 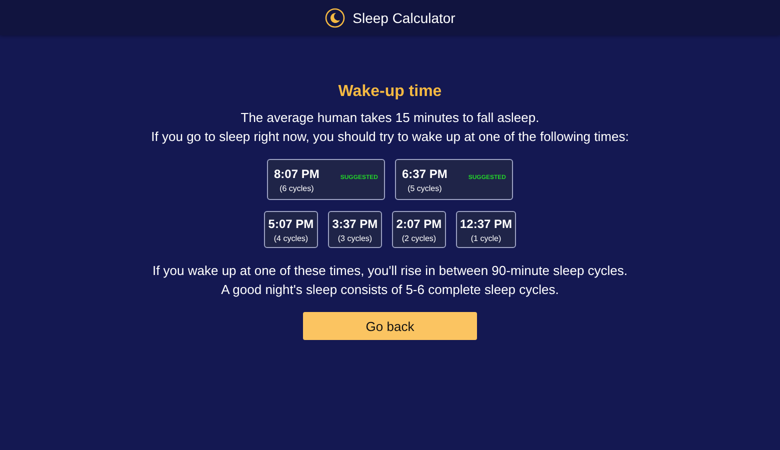 I want to click on intro-text: The average human takes 15 minutes to fall asleep., so click(x=390, y=118).